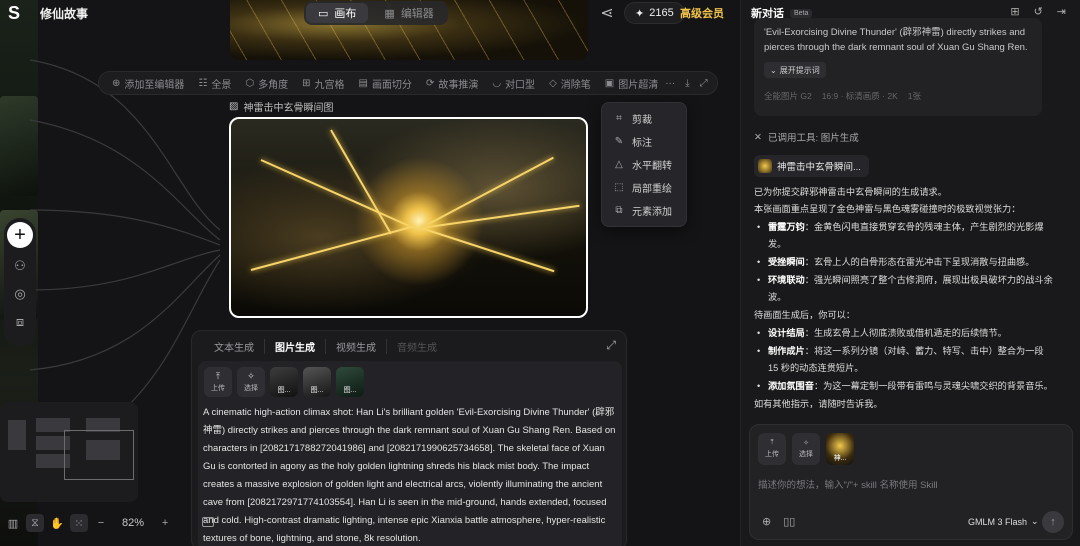 The image size is (1080, 546). Describe the element at coordinates (221, 85) in the screenshot. I see `toolbar-label: 全景` at that location.